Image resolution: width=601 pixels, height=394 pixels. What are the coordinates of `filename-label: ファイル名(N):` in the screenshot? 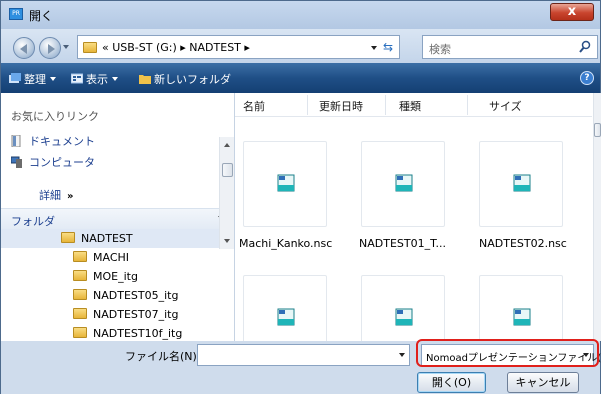 It's located at (163, 356).